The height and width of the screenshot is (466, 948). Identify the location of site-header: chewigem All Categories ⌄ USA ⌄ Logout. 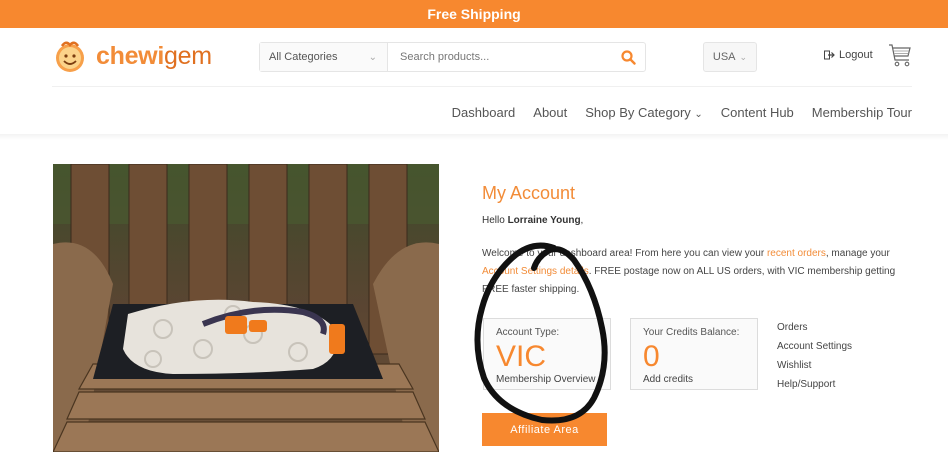
(474, 57).